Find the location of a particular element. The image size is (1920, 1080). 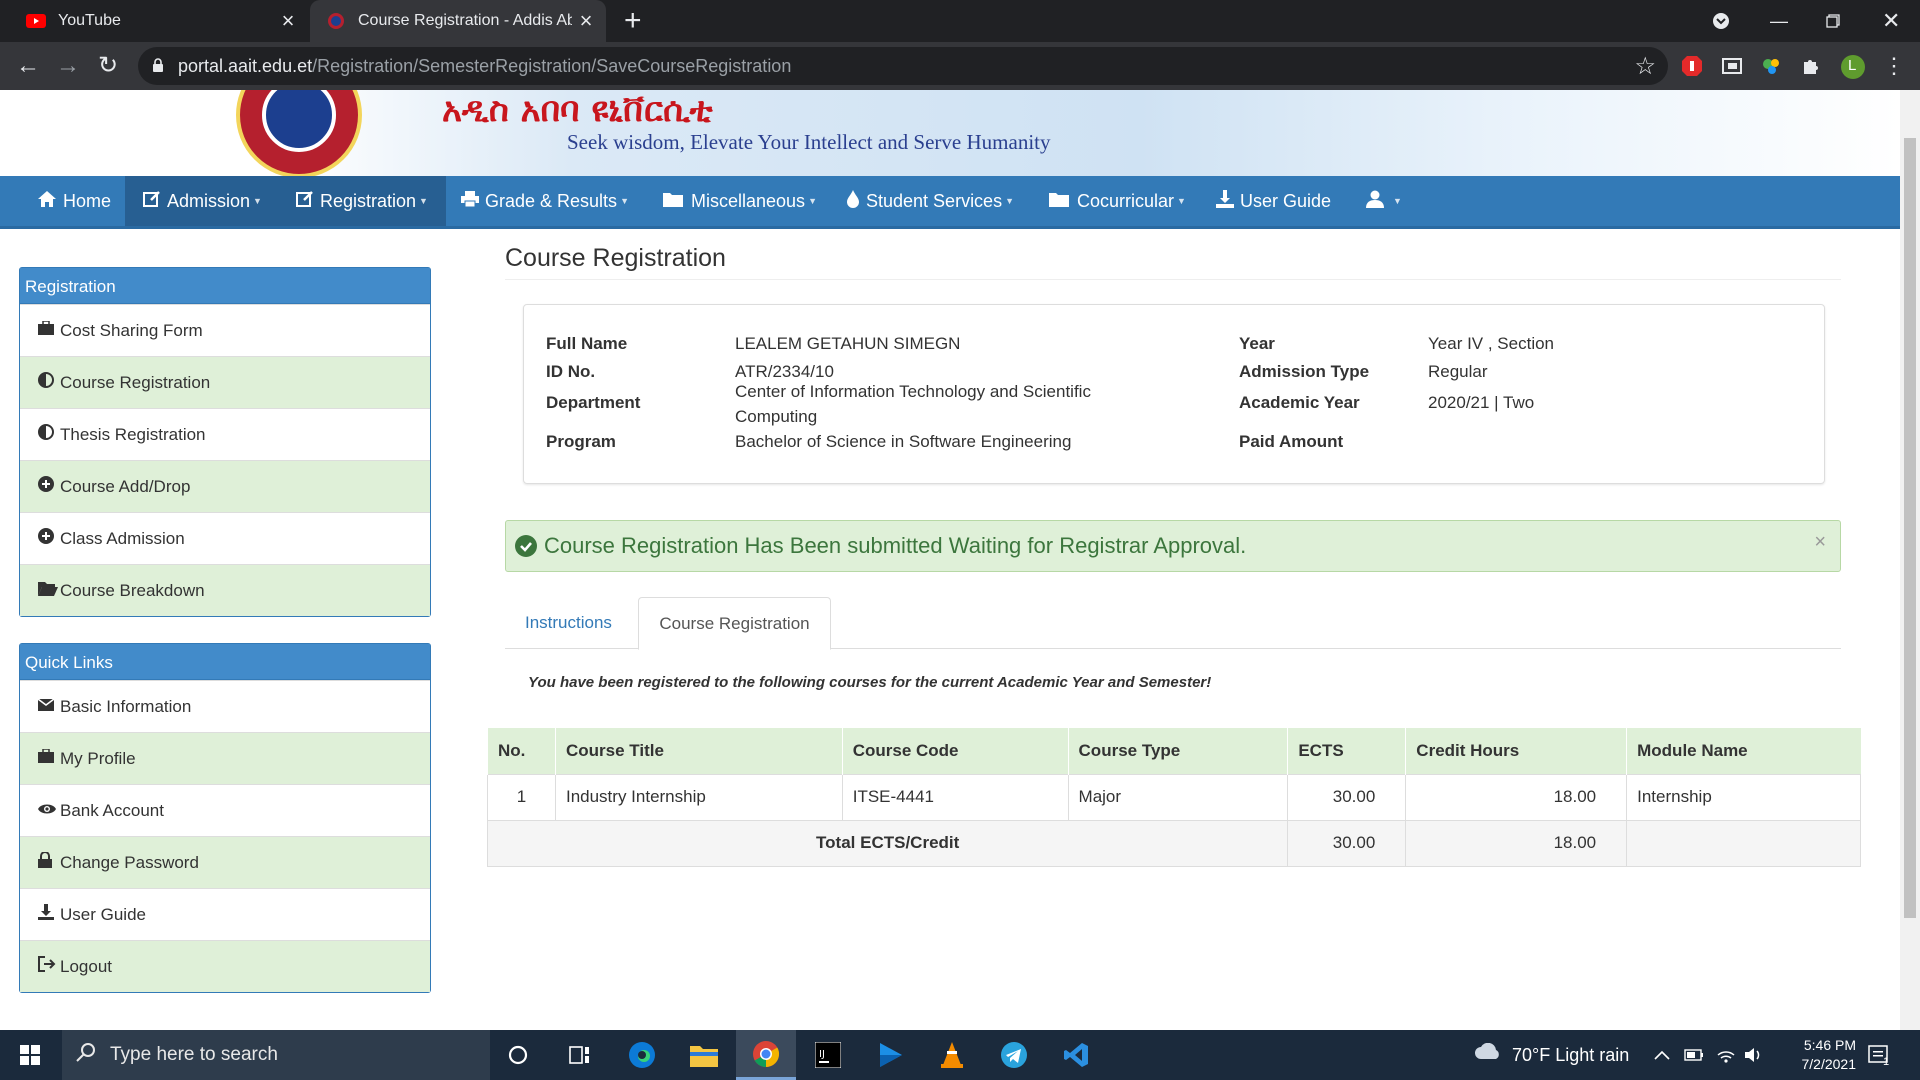

close-window-icon: ✕ is located at coordinates (1891, 21).